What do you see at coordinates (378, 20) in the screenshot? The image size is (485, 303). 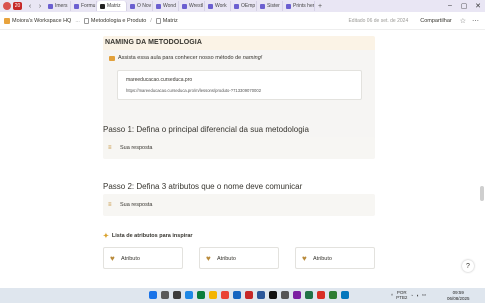 I see `edited-timestamp: Editado 06 de set. de 2024` at bounding box center [378, 20].